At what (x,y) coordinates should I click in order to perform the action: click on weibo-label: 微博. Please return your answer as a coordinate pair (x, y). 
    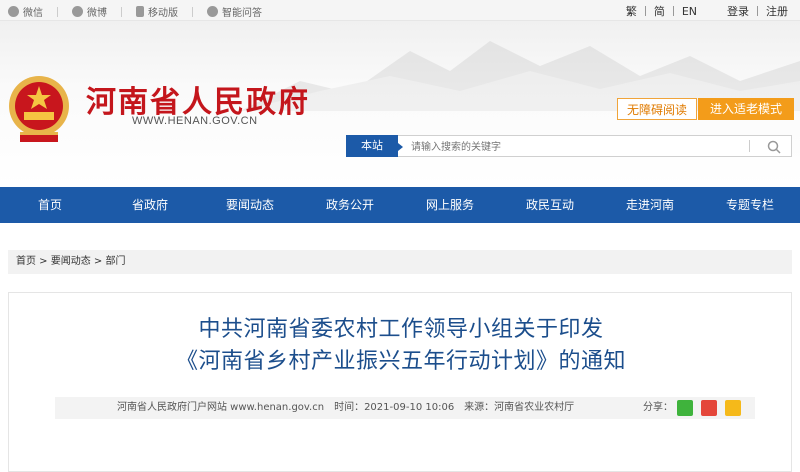
    Looking at the image, I should click on (97, 13).